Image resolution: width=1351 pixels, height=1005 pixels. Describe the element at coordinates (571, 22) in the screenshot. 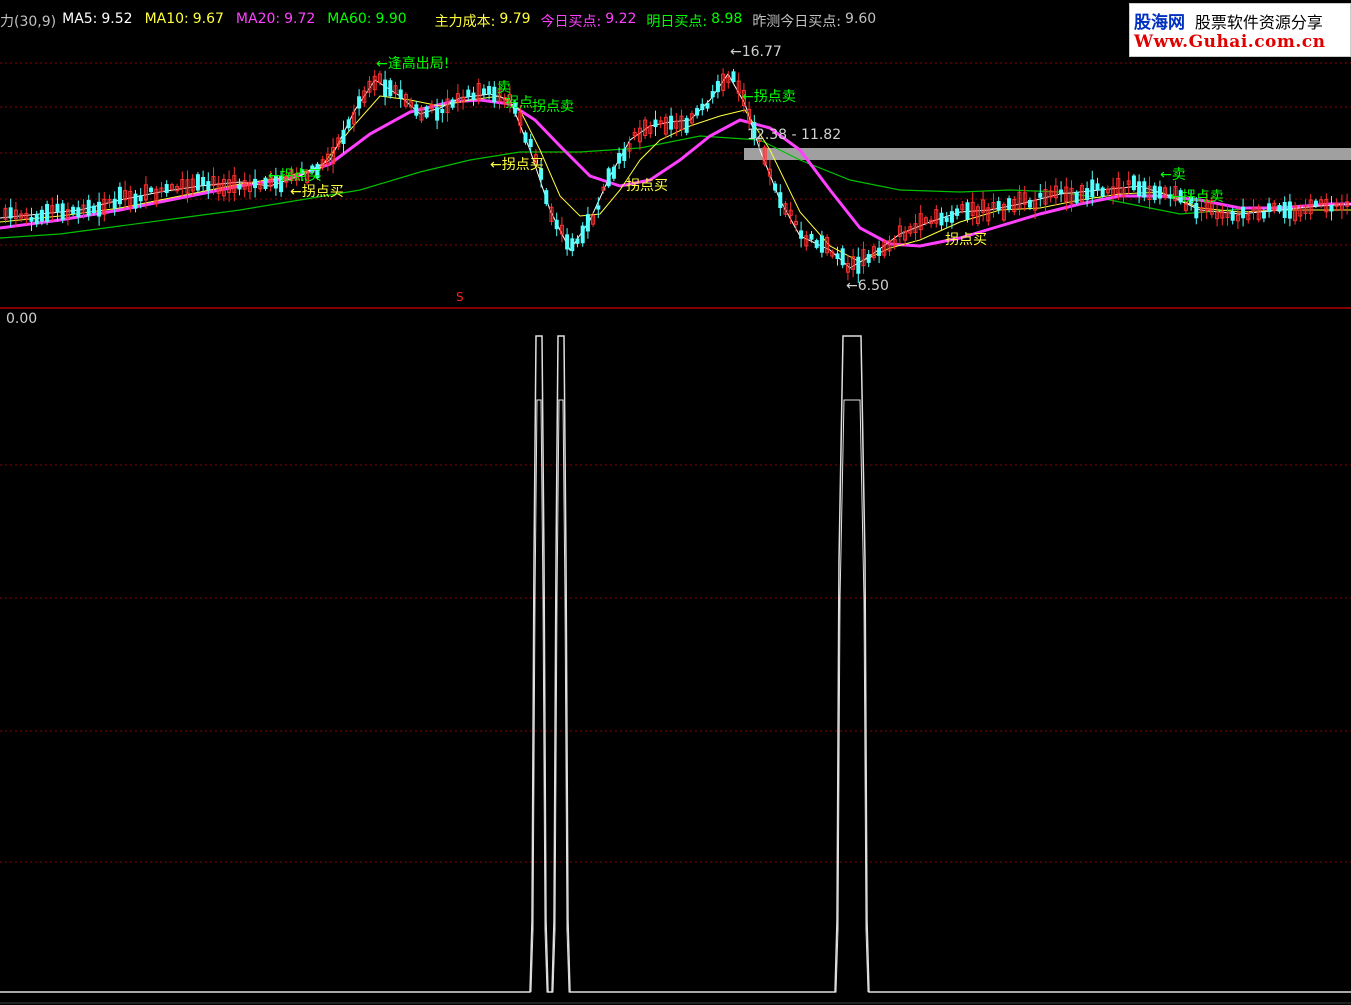

I see `today-buy-label: 今日买点:` at that location.